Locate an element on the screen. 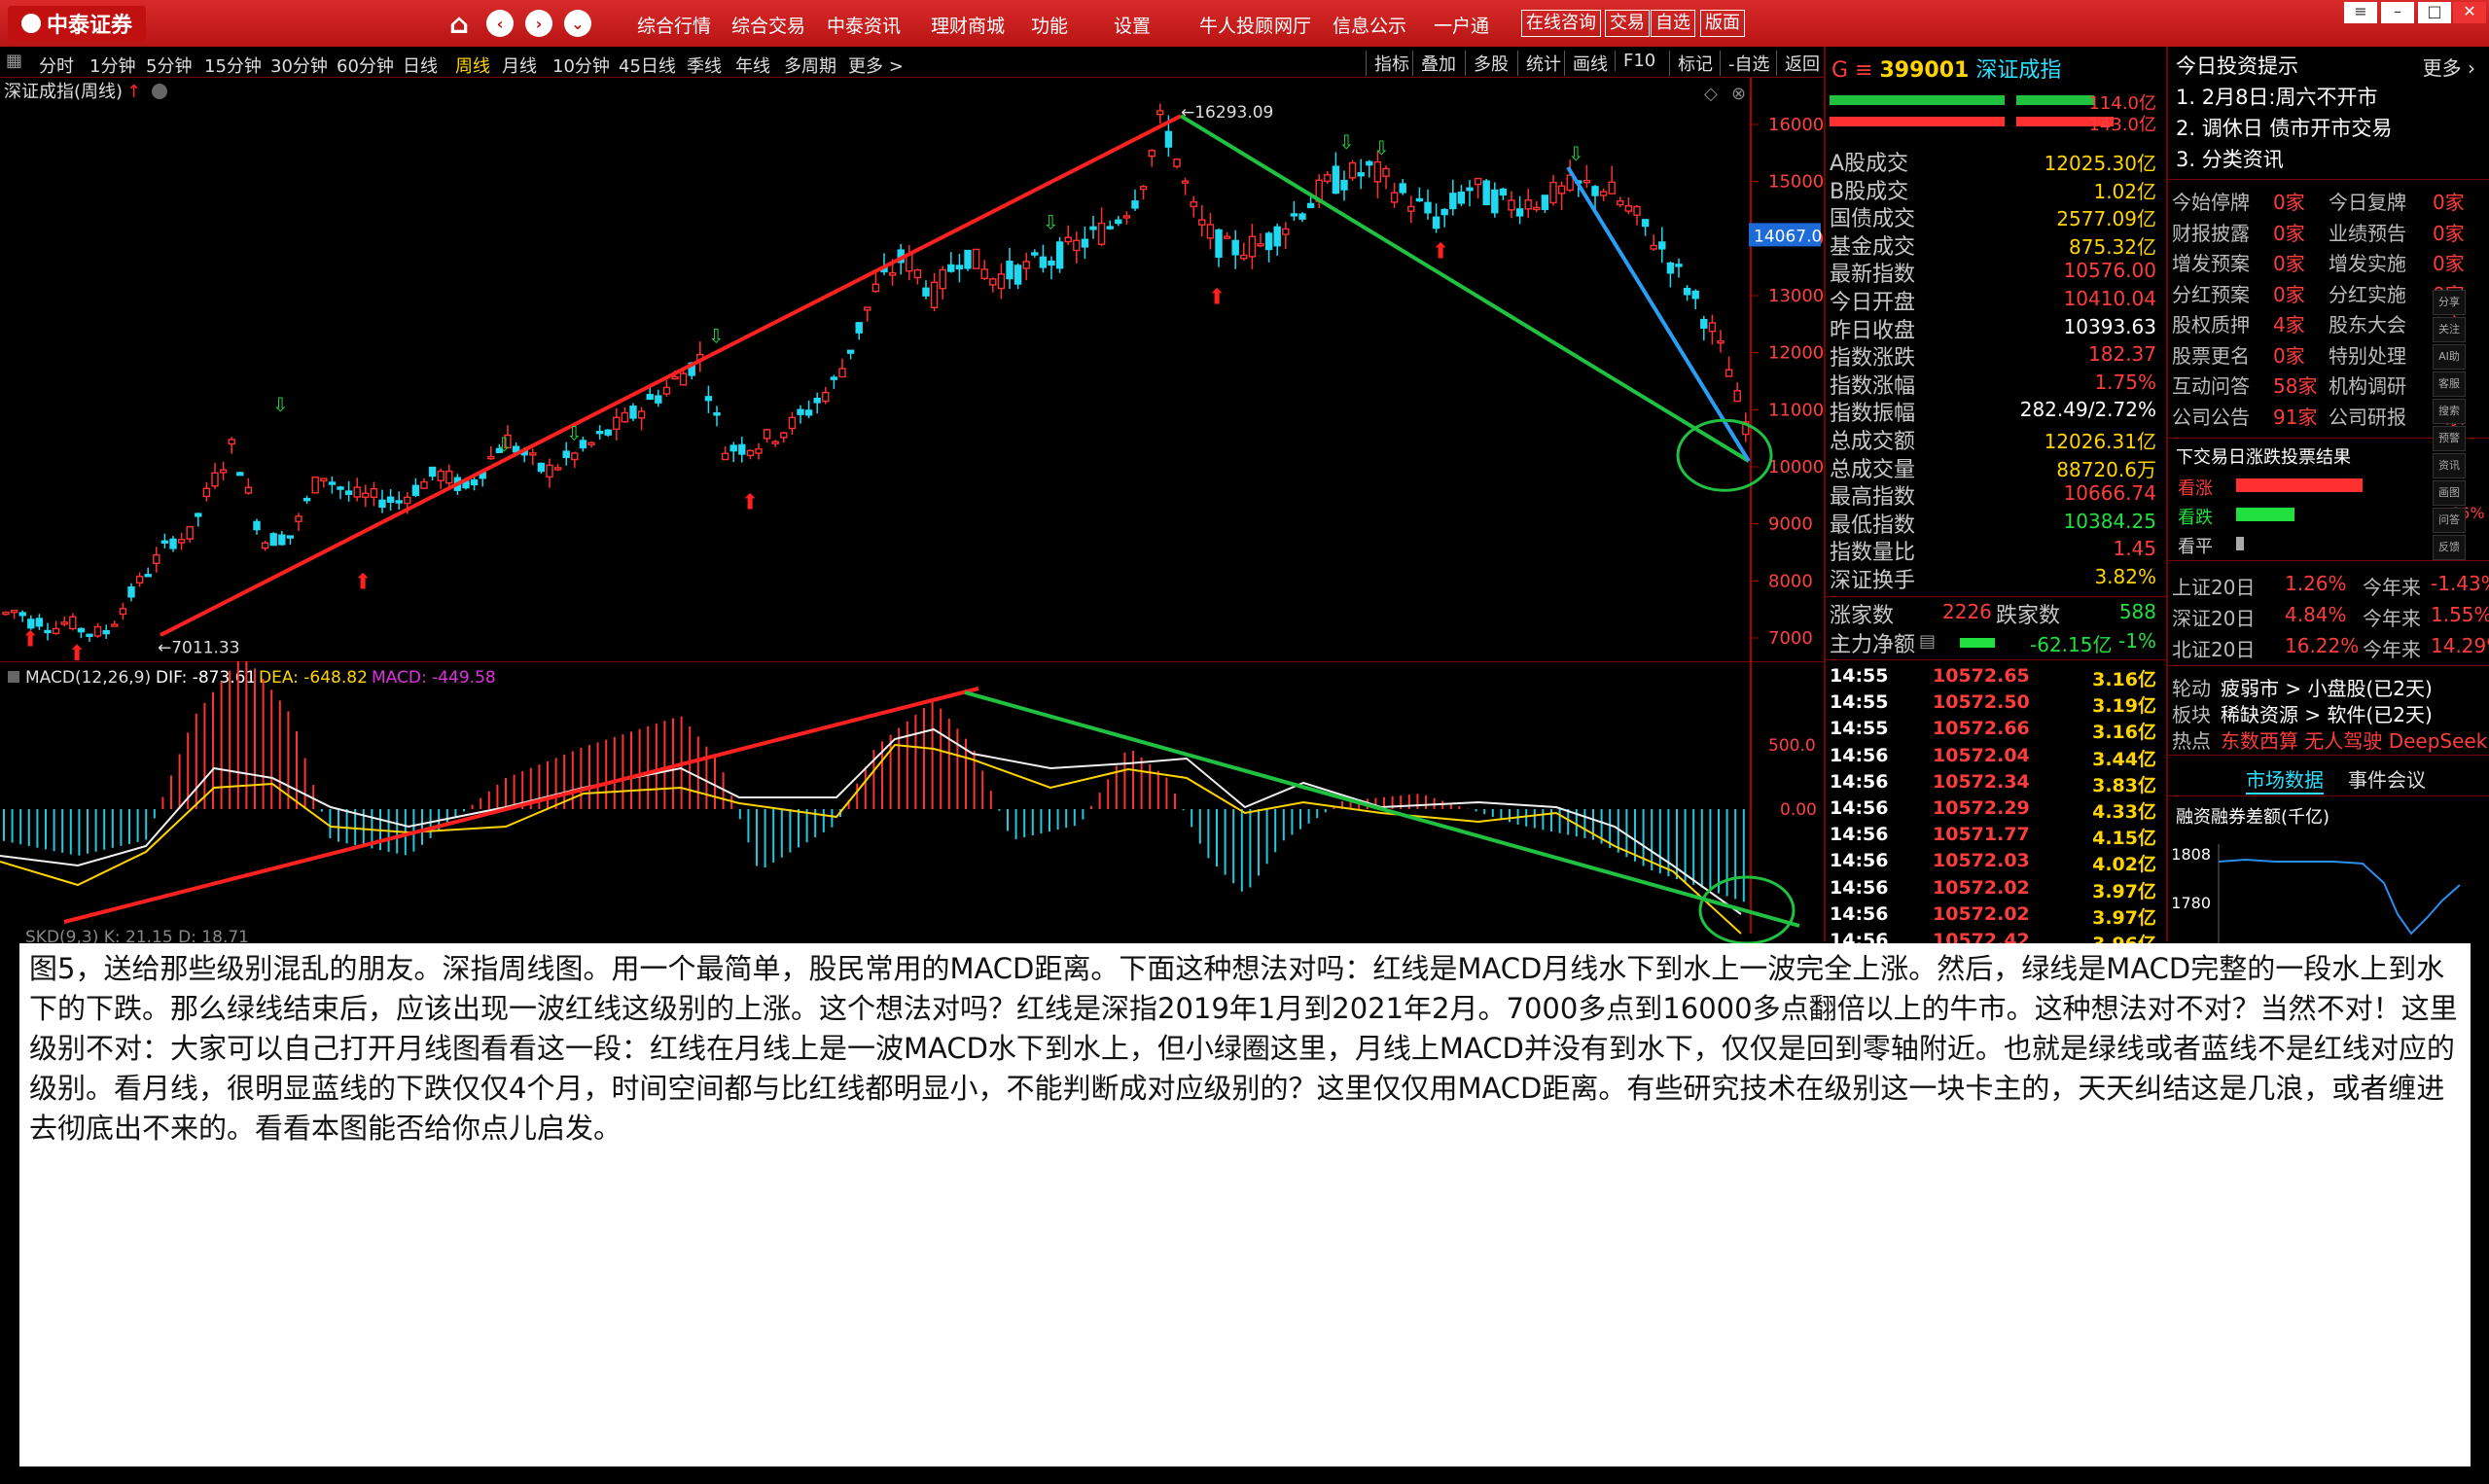  stat-label-b-2: 增发实施 is located at coordinates (2367, 262).